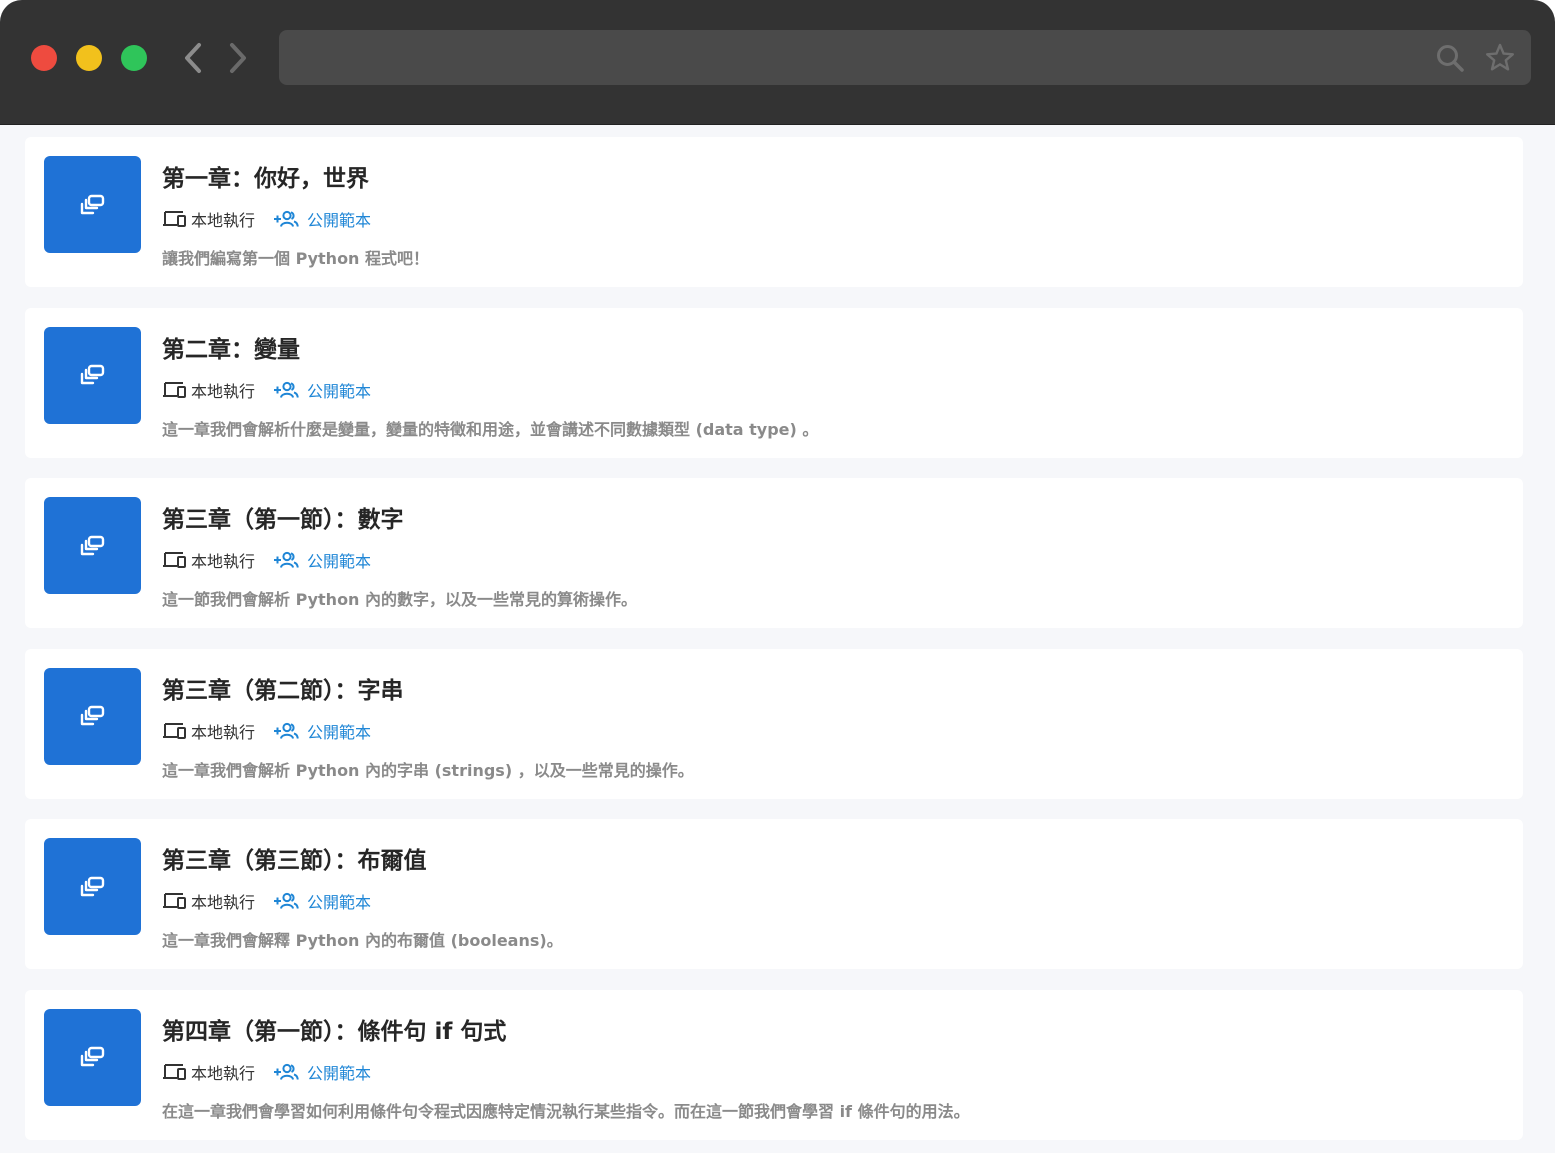 This screenshot has height=1153, width=1555. I want to click on browser-titlebar, so click(777, 62).